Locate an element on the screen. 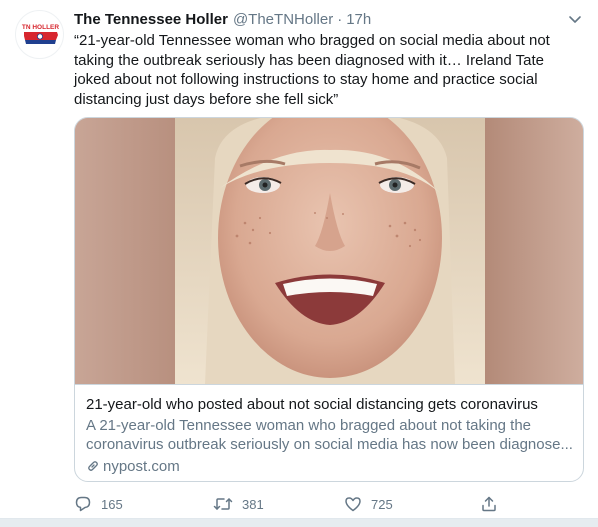  retweet-icon is located at coordinates (223, 504).